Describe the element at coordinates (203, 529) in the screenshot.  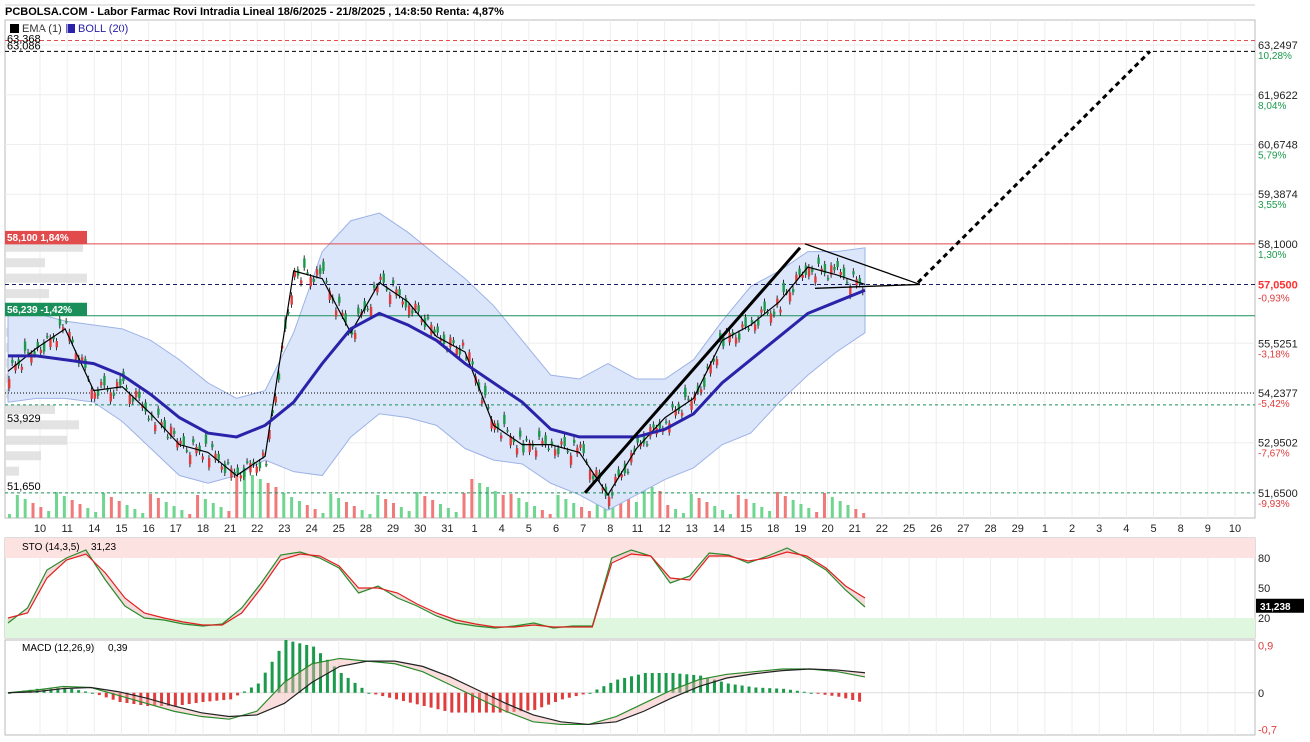
I see `x-tick-label: 18` at that location.